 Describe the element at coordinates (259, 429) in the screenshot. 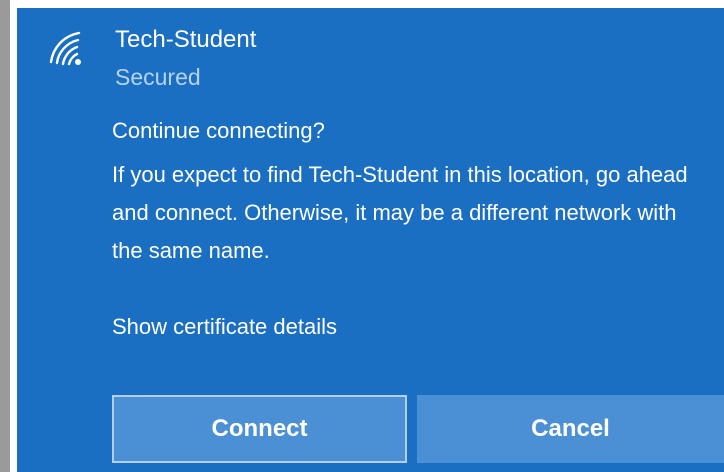

I see `connect-button: Connect` at that location.